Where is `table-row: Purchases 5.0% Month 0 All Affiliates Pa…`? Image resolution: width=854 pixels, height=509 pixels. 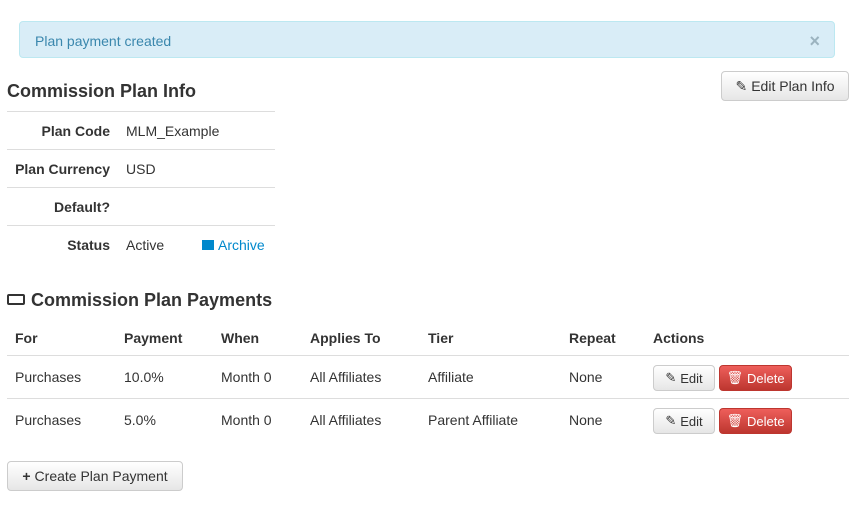
table-row: Purchases 5.0% Month 0 All Affiliates Pa… is located at coordinates (428, 419).